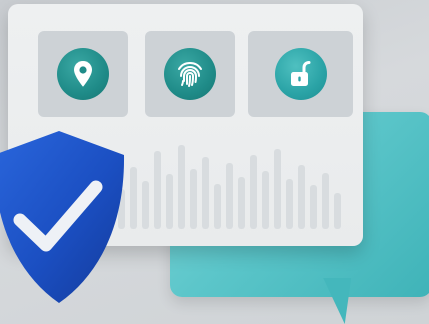 The width and height of the screenshot is (429, 324). I want to click on chat-bubble-tail, so click(334, 301).